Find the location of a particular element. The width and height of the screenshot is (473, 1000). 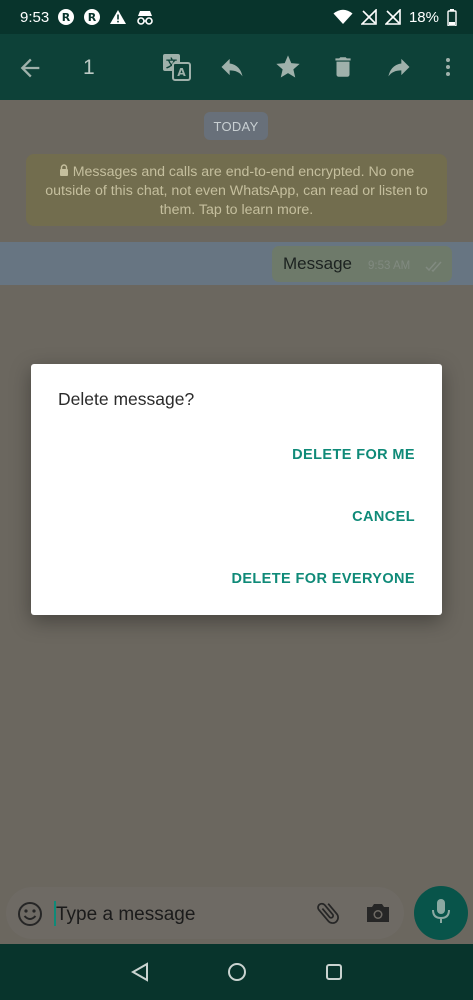

selection-action-bar: 1 文A is located at coordinates (236, 67).